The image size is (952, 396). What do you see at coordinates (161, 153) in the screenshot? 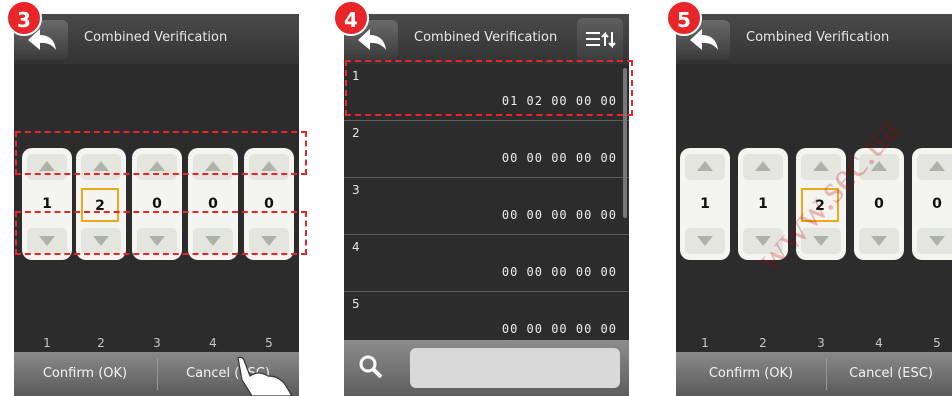
I see `highlight-up-row` at bounding box center [161, 153].